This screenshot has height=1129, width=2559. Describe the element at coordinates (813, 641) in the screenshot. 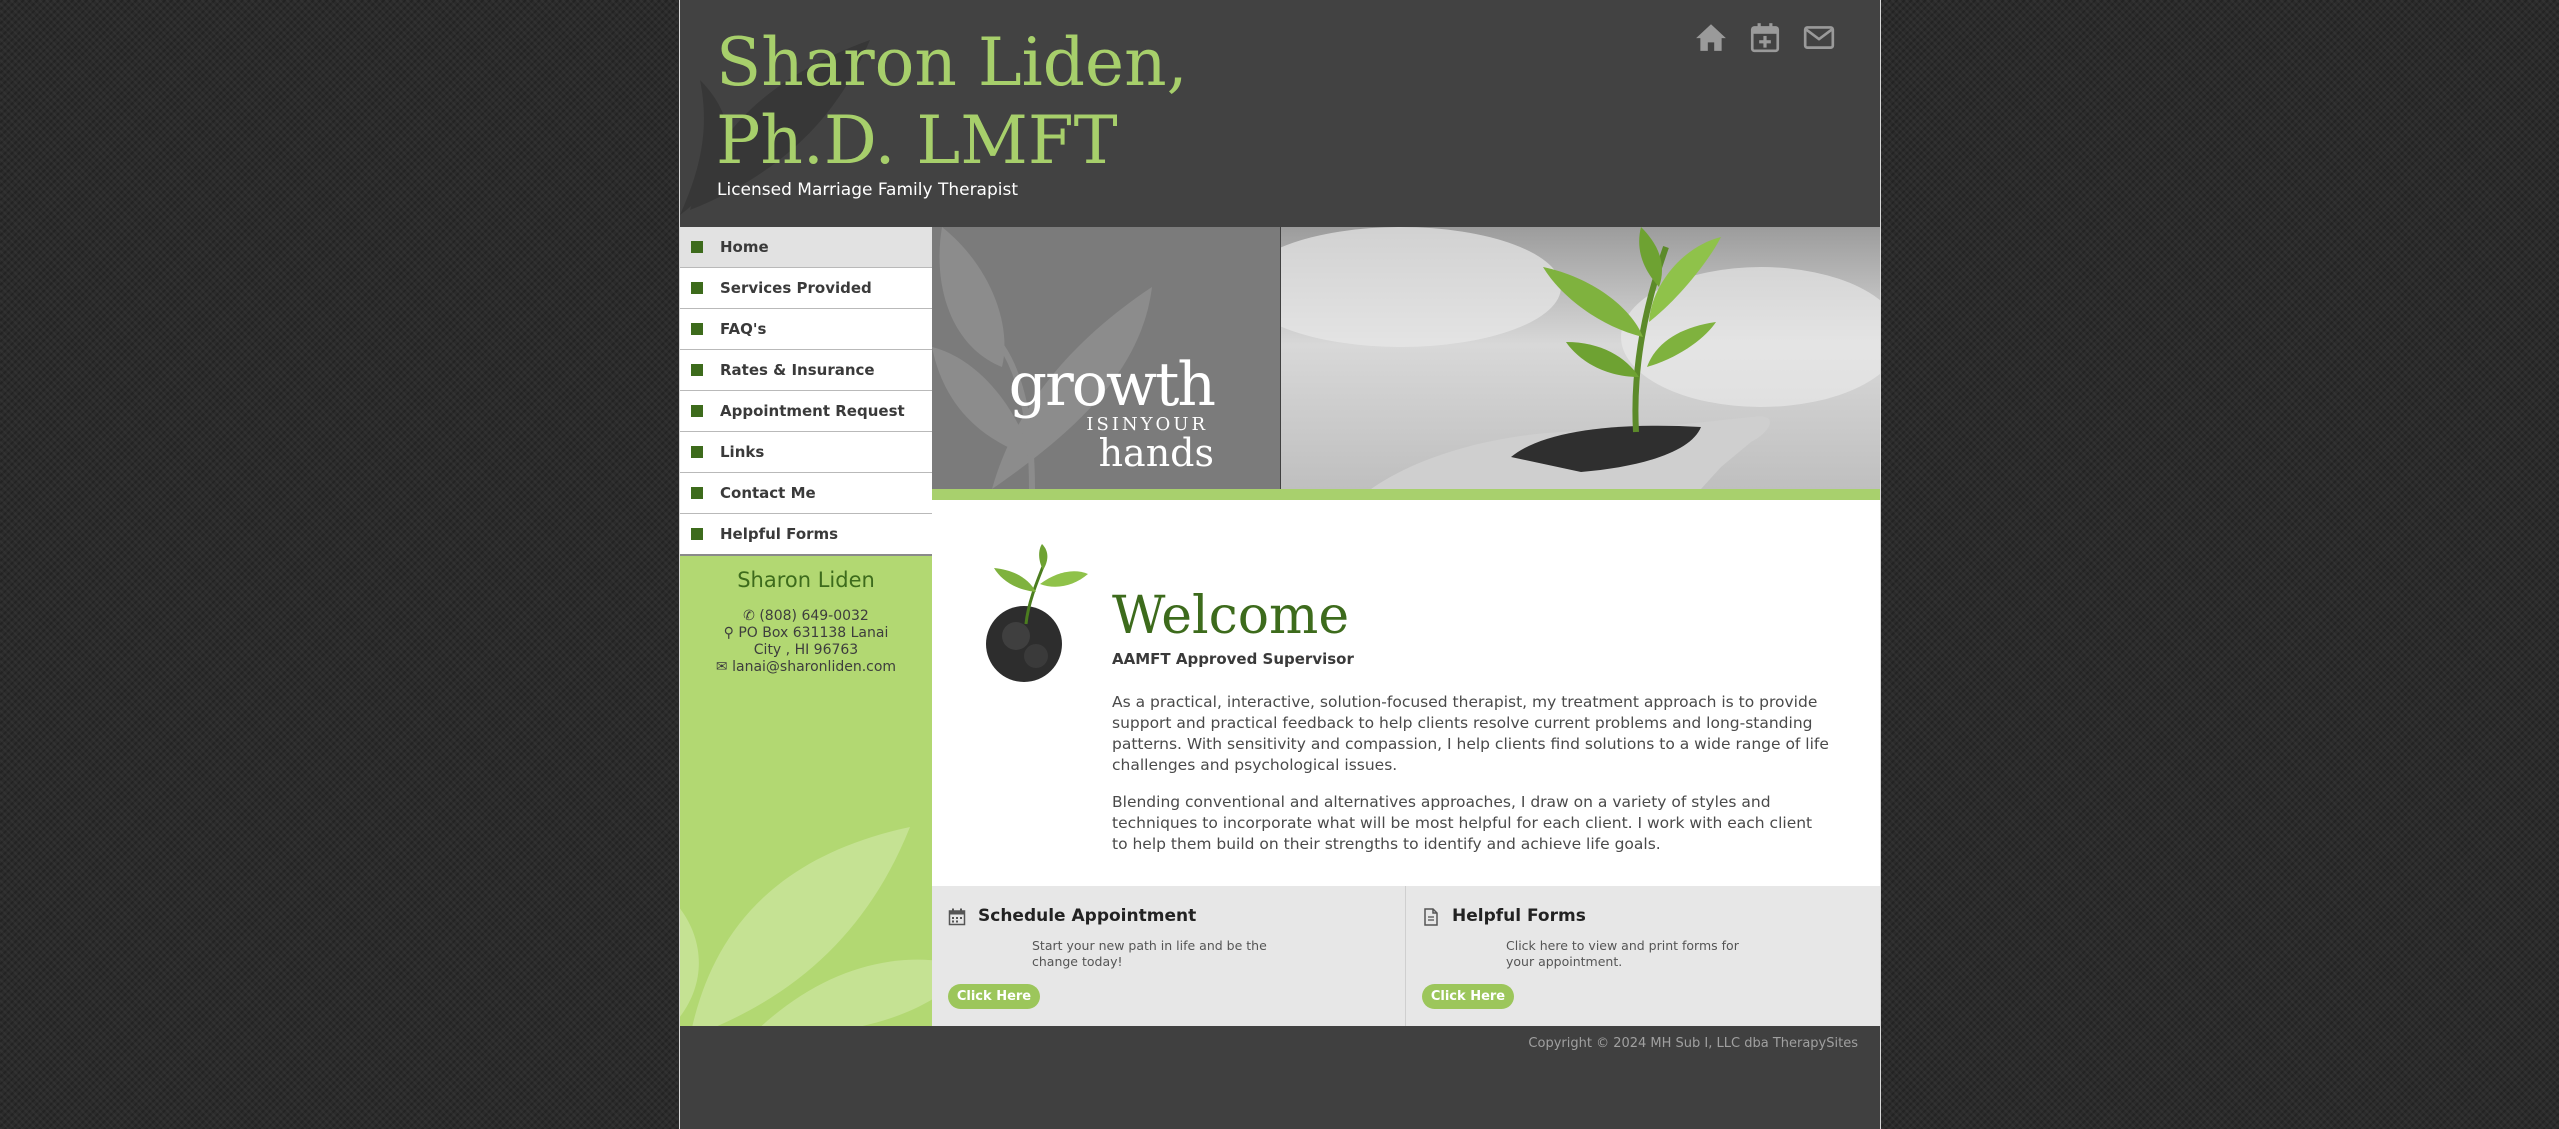

I see `contact-address: PO Box 631138 Lanai City , HI 96763` at that location.